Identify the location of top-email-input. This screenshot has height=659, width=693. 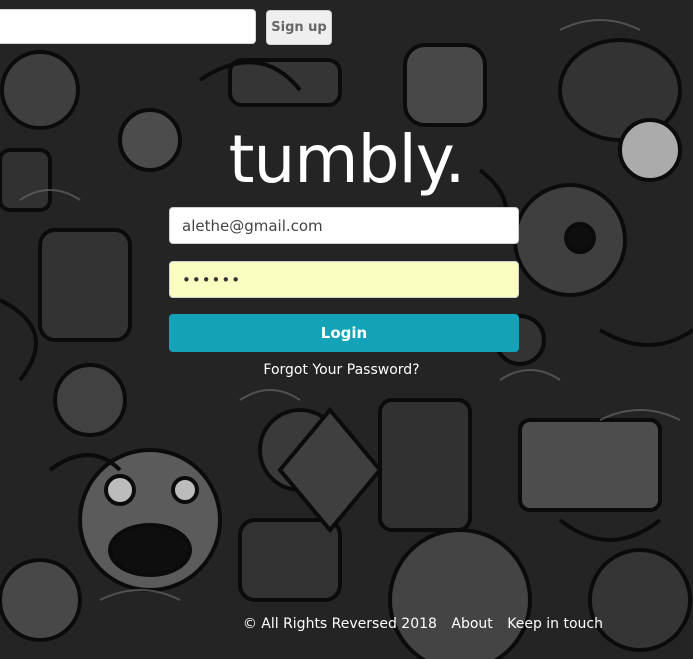
(128, 26).